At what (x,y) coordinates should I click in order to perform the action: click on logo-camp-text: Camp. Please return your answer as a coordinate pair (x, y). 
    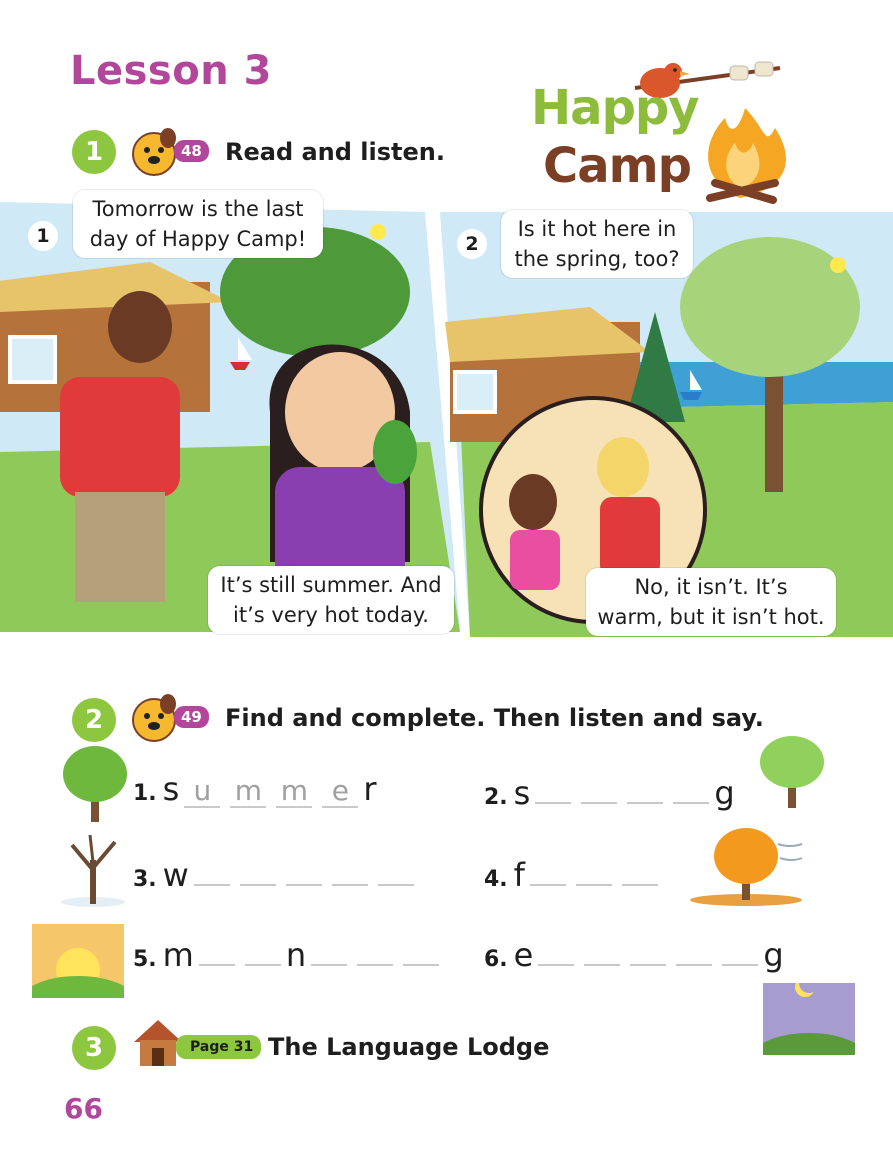
    Looking at the image, I should click on (617, 166).